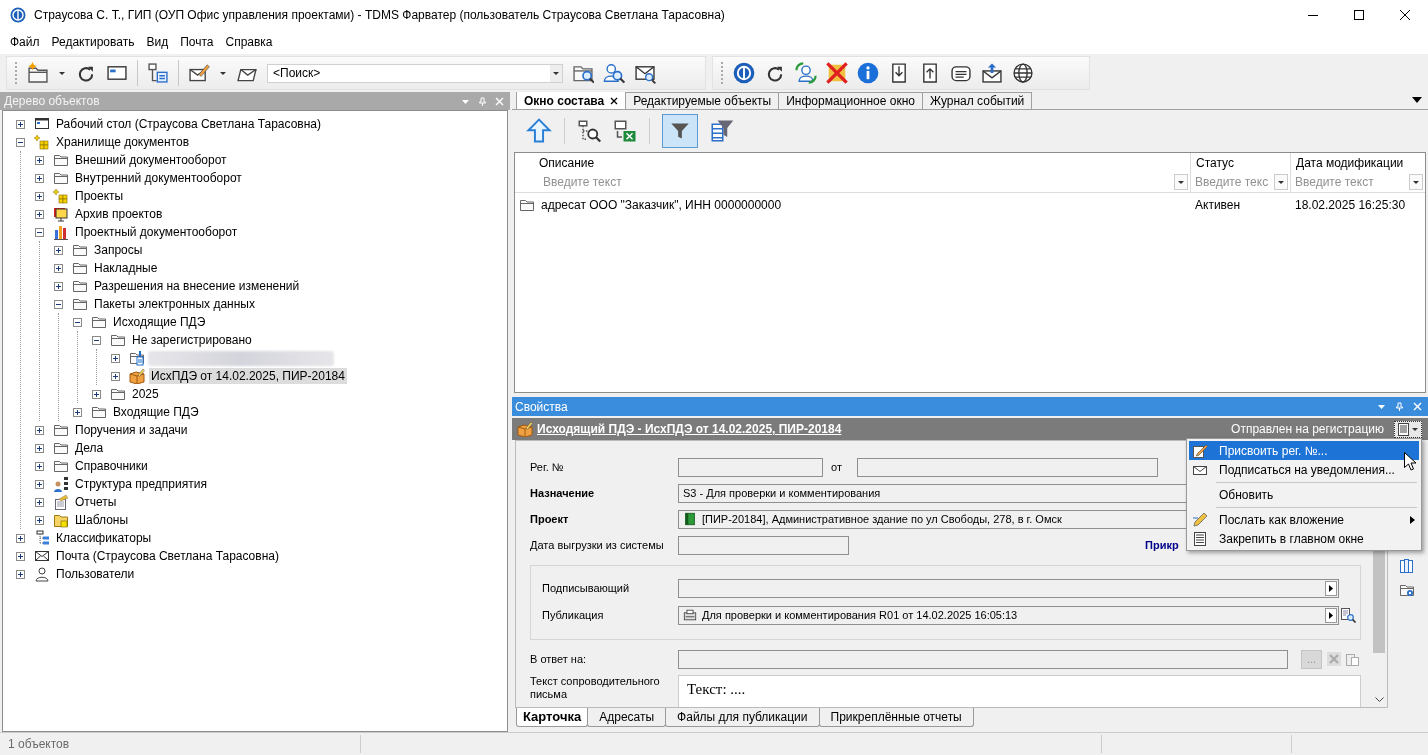 The width and height of the screenshot is (1428, 755). I want to click on delete-cross-icon, so click(837, 73).